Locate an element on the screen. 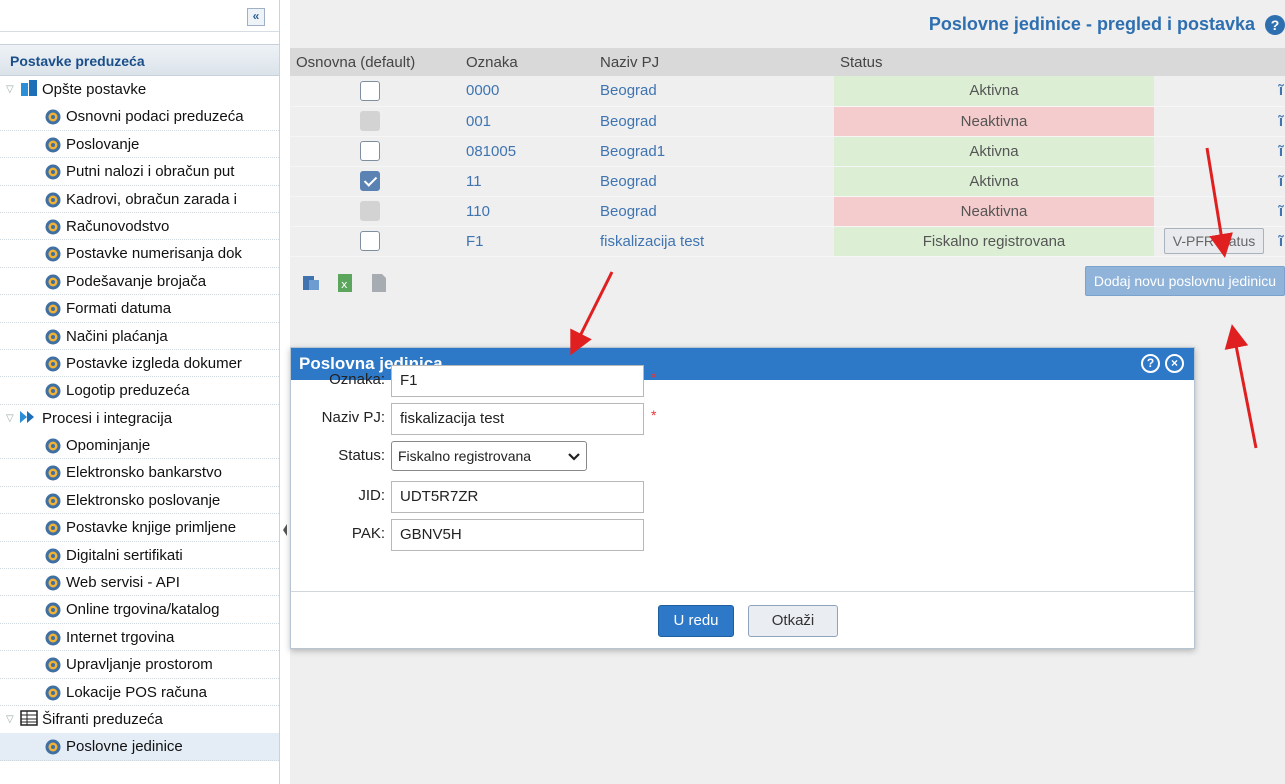 This screenshot has width=1285, height=784. table-row: 110 Beograd Neaktivna ĩ is located at coordinates (787, 211).